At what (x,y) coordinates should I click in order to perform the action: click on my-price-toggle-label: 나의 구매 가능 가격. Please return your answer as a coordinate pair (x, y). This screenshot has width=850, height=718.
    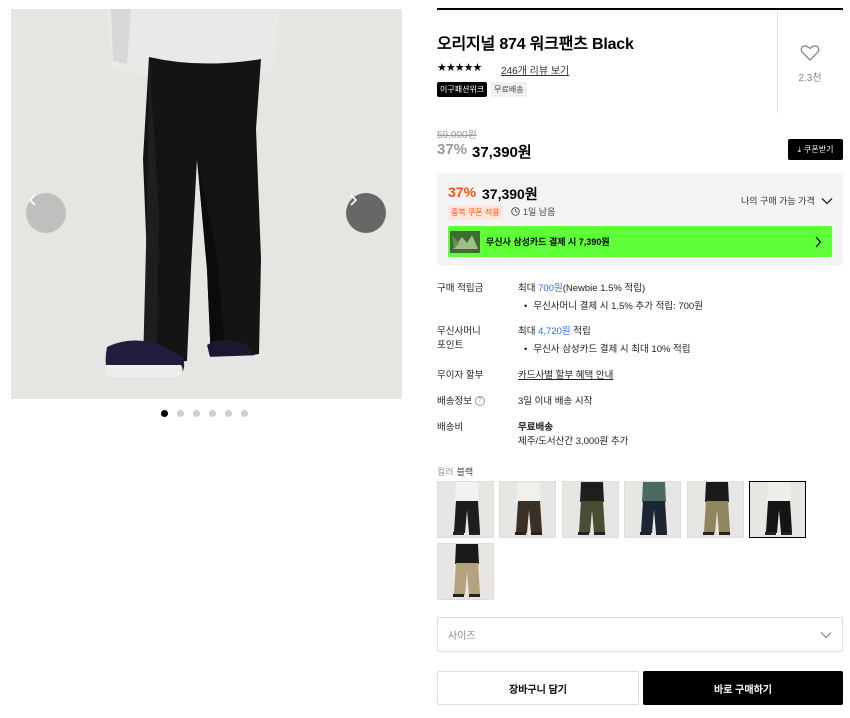
    Looking at the image, I should click on (778, 201).